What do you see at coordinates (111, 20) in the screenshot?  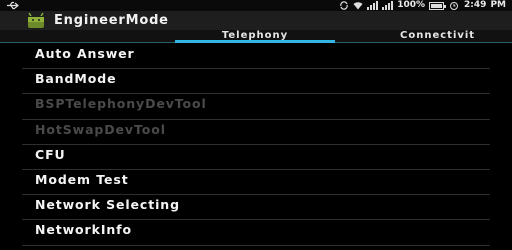 I see `app-title: EngineerMode` at bounding box center [111, 20].